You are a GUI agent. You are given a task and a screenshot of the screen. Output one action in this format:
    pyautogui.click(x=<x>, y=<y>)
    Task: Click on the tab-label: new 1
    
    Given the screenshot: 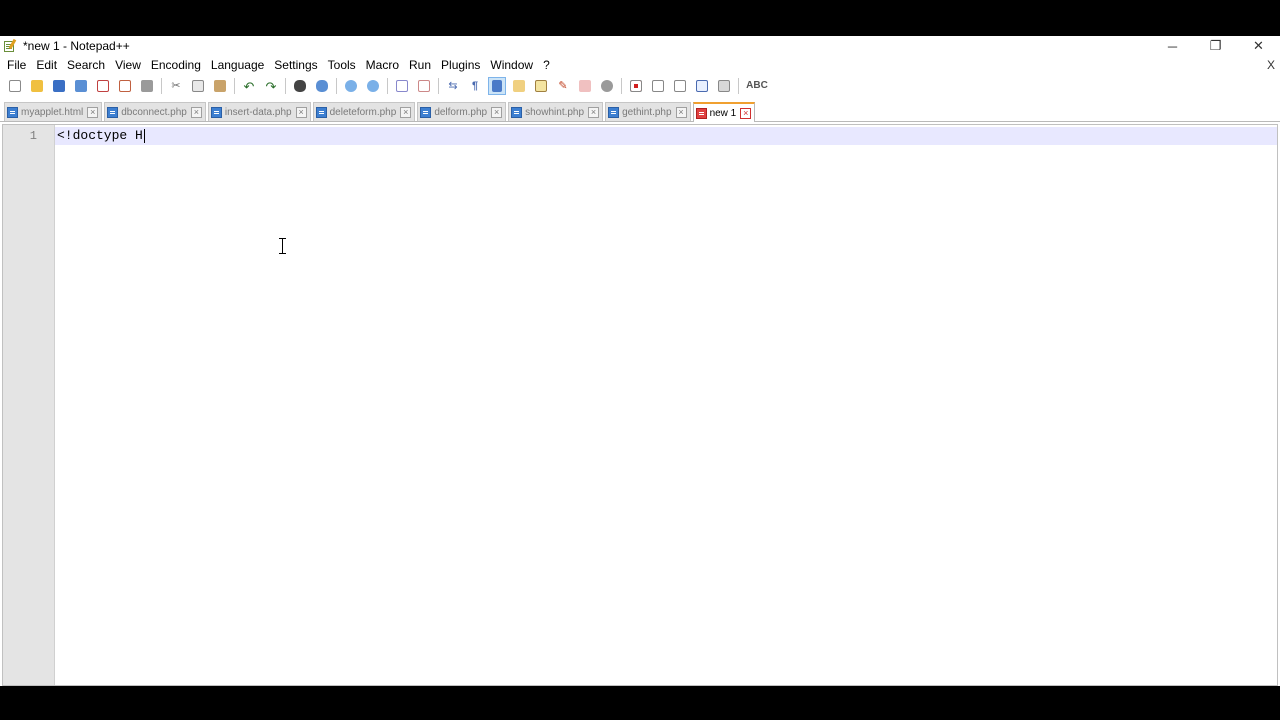 What is the action you would take?
    pyautogui.click(x=723, y=113)
    